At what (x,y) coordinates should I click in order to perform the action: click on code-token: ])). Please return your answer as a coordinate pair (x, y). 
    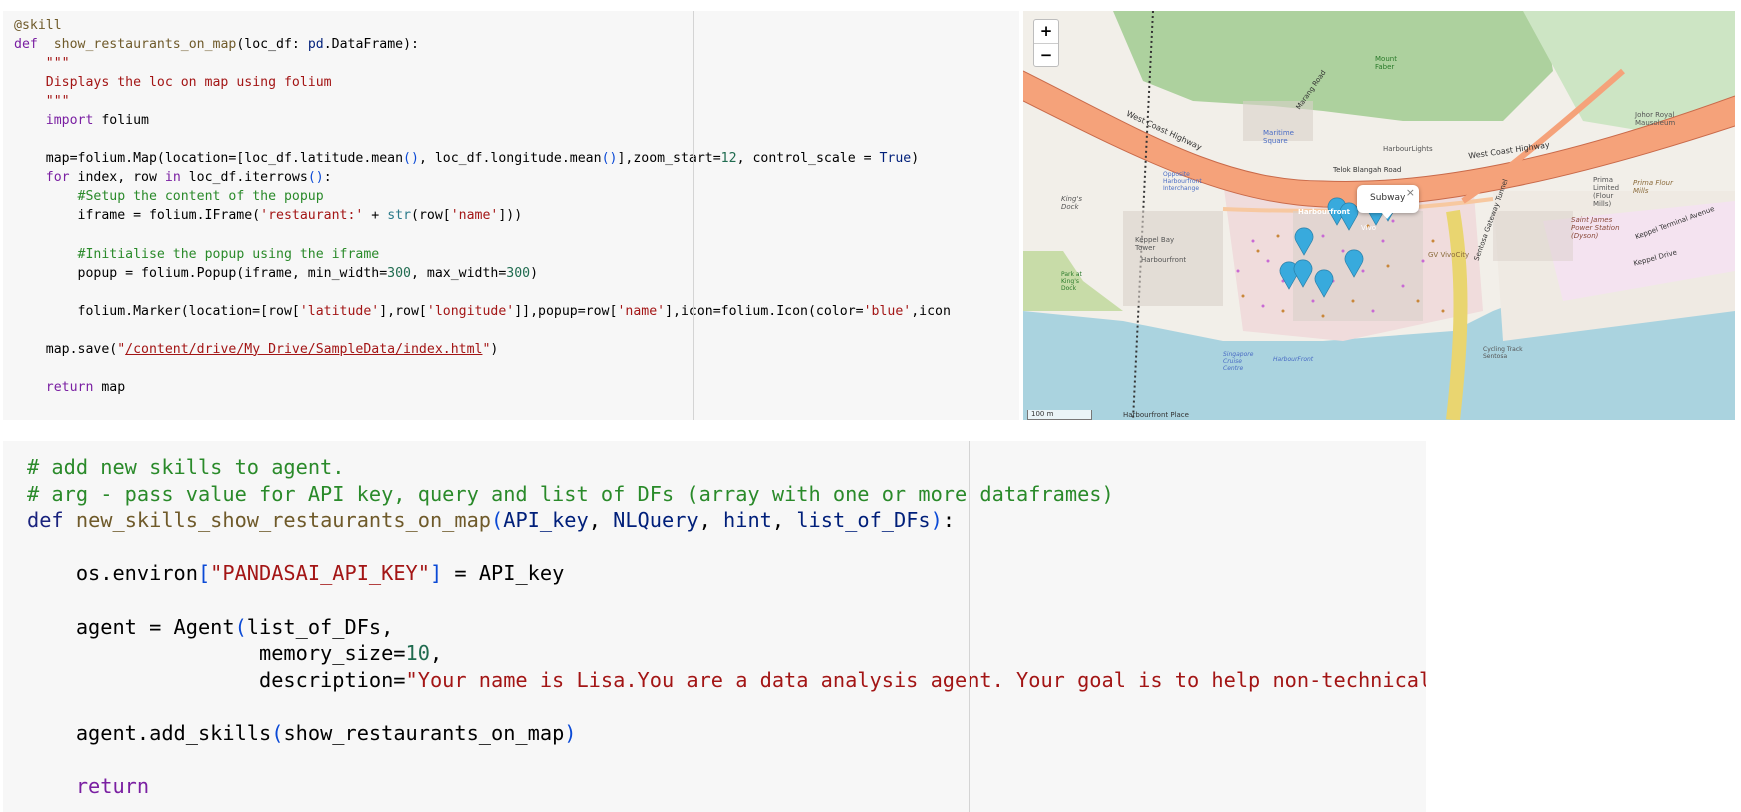
    Looking at the image, I should click on (510, 216).